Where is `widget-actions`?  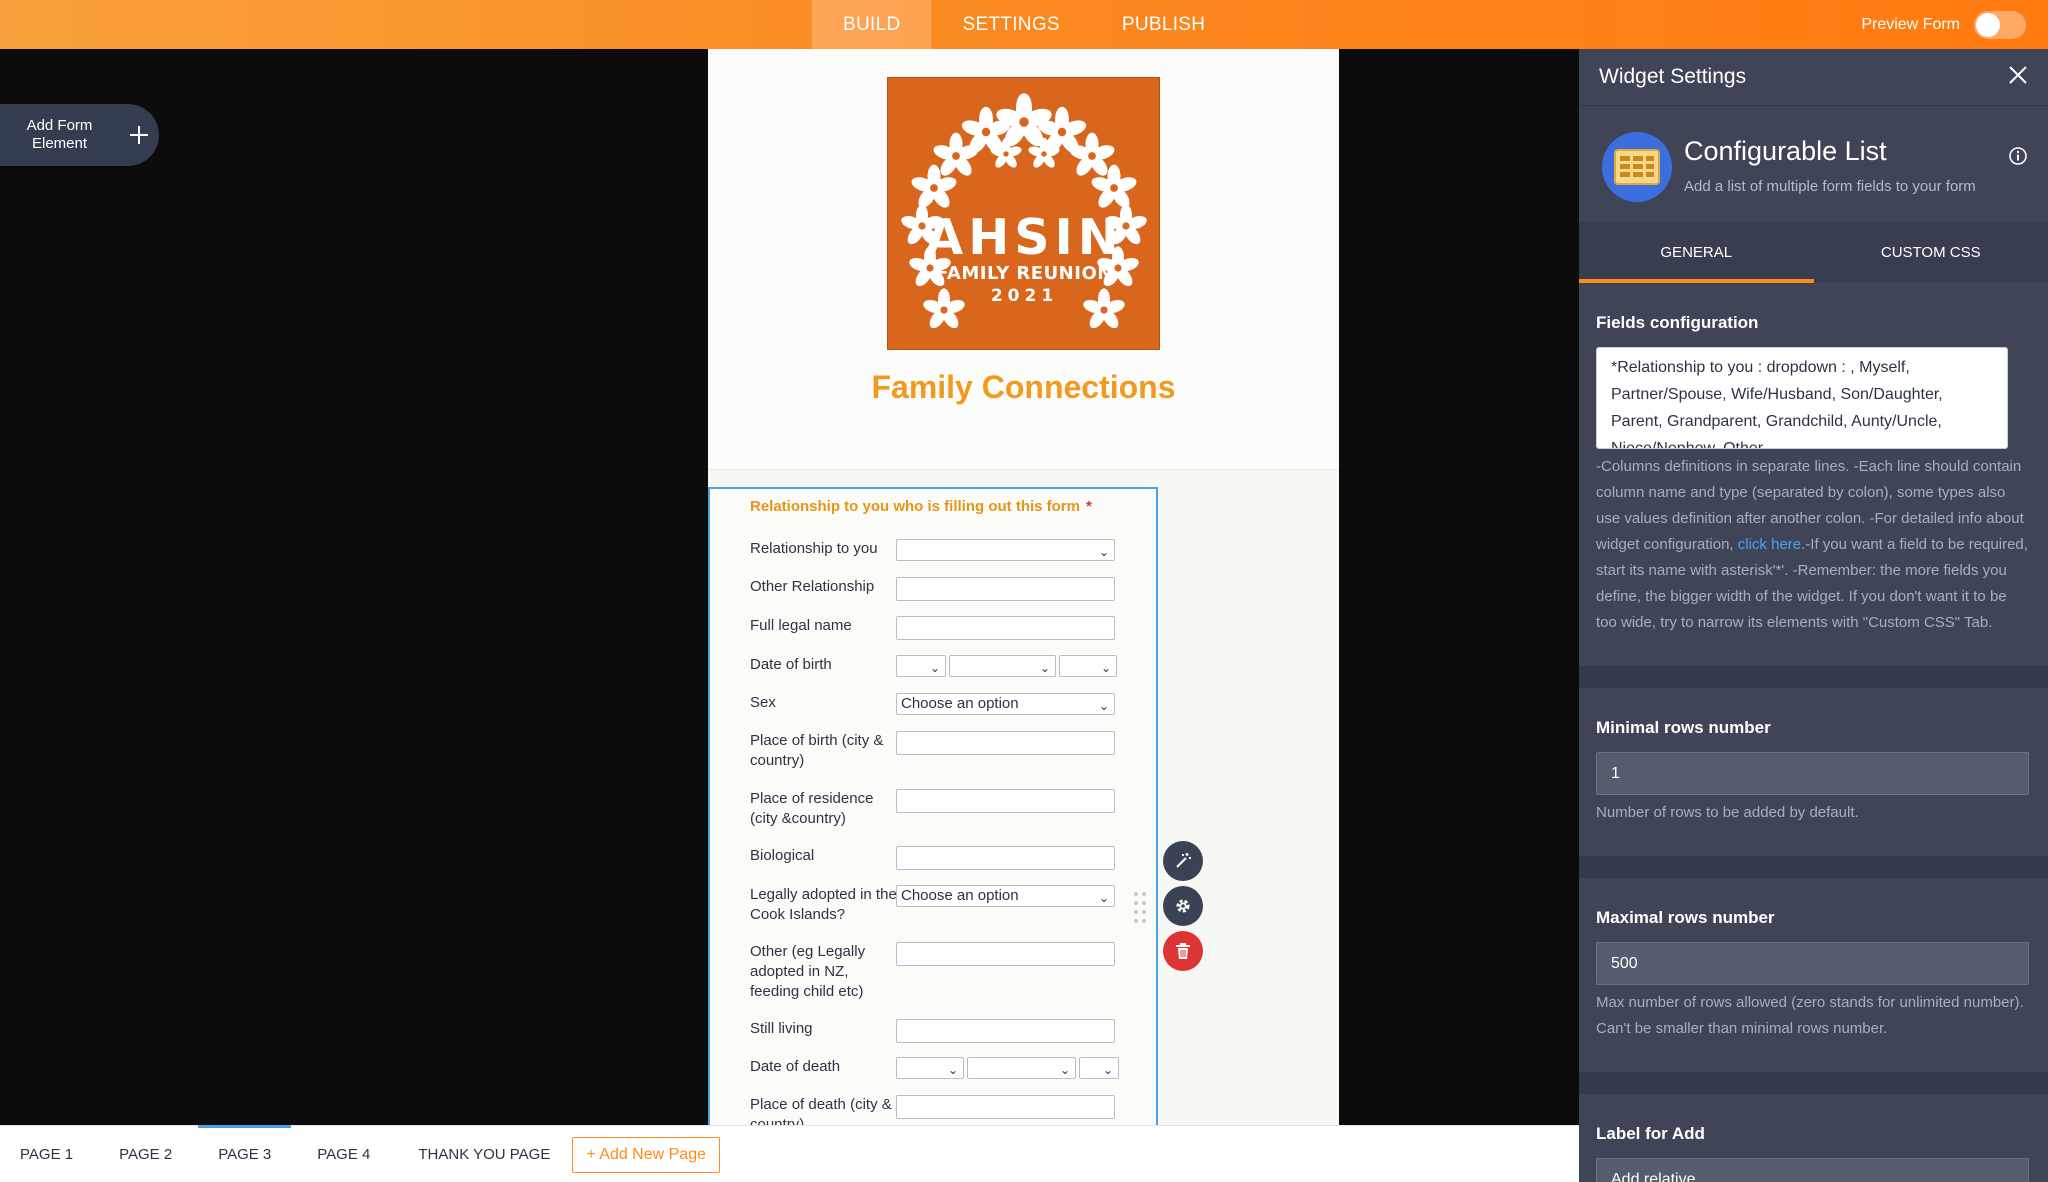 widget-actions is located at coordinates (1184, 908).